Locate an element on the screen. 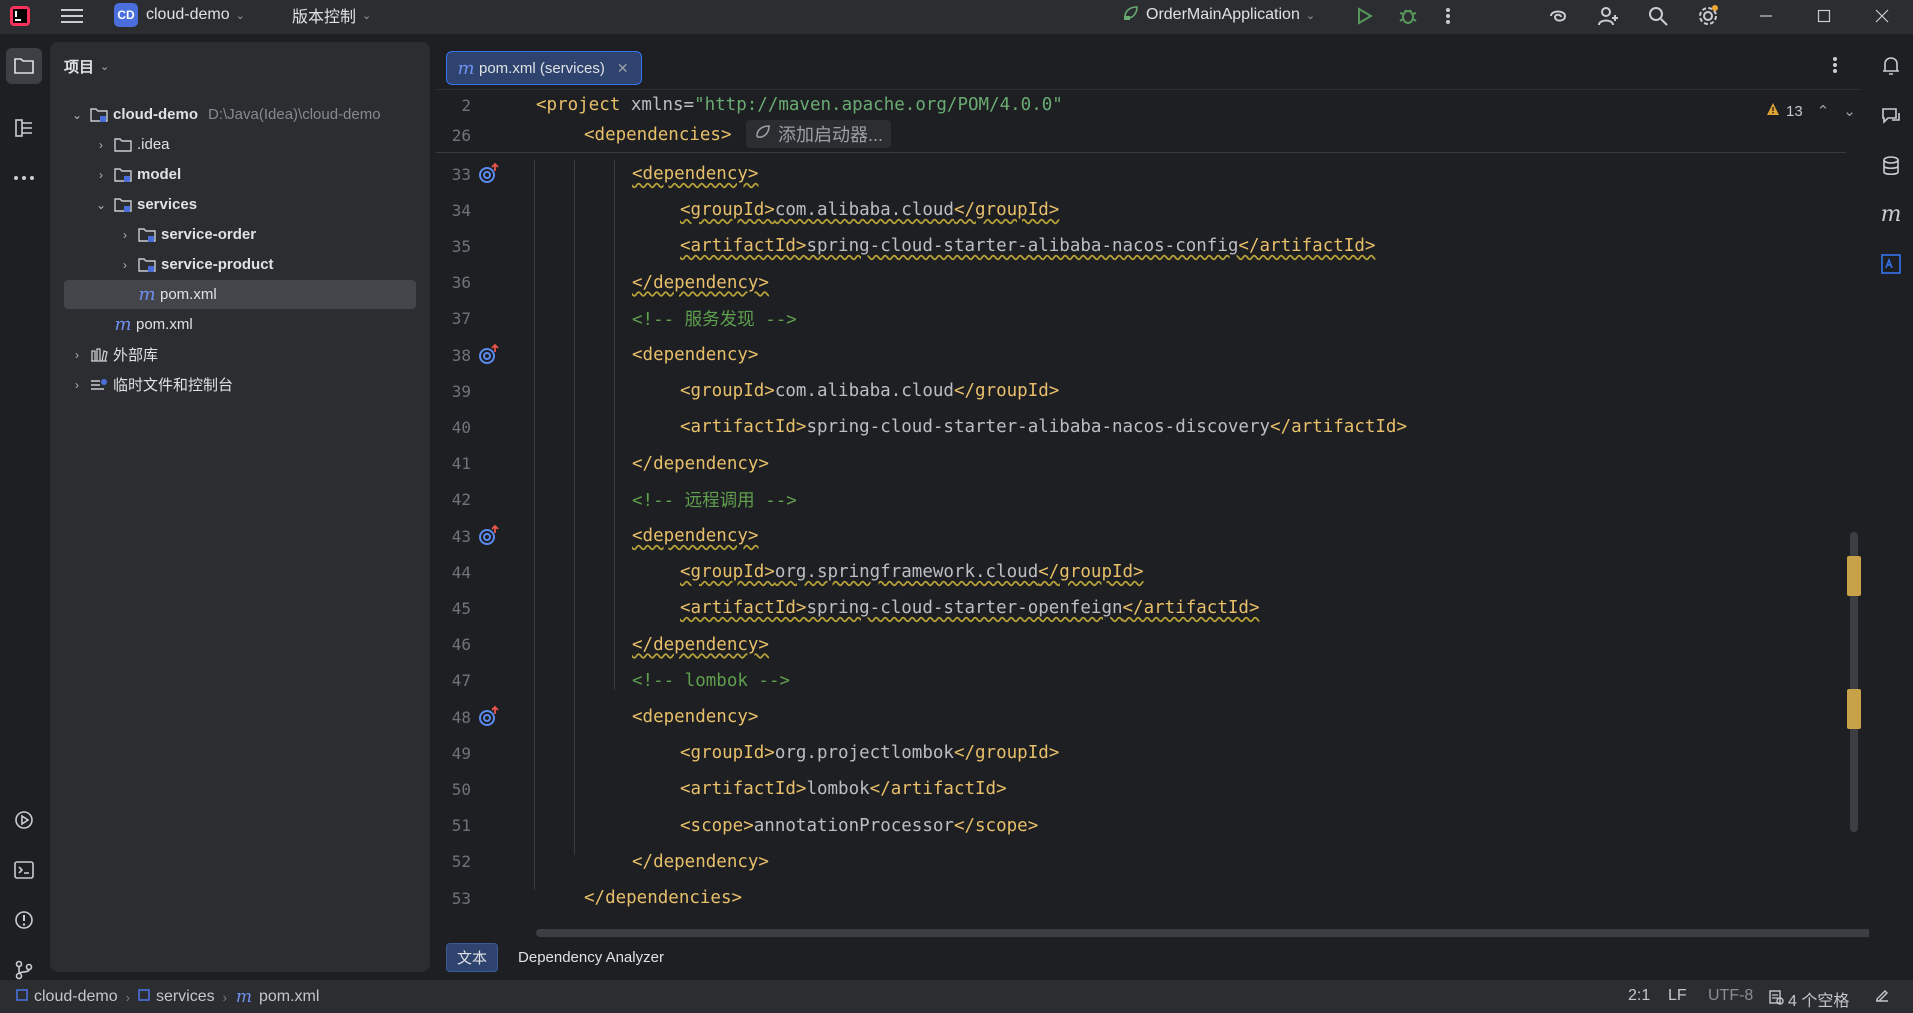 This screenshot has height=1013, width=1913. tree-item-cloud-demo: ⌄ cloud-demo D:\Java(Idea)\cloud-demo is located at coordinates (240, 114).